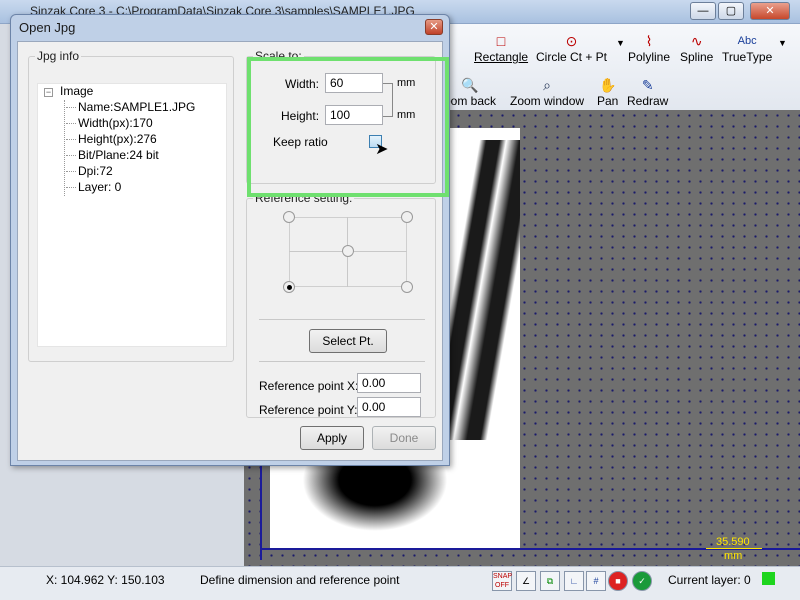  I want to click on circle-label: Circle Ct + Pt, so click(572, 57).